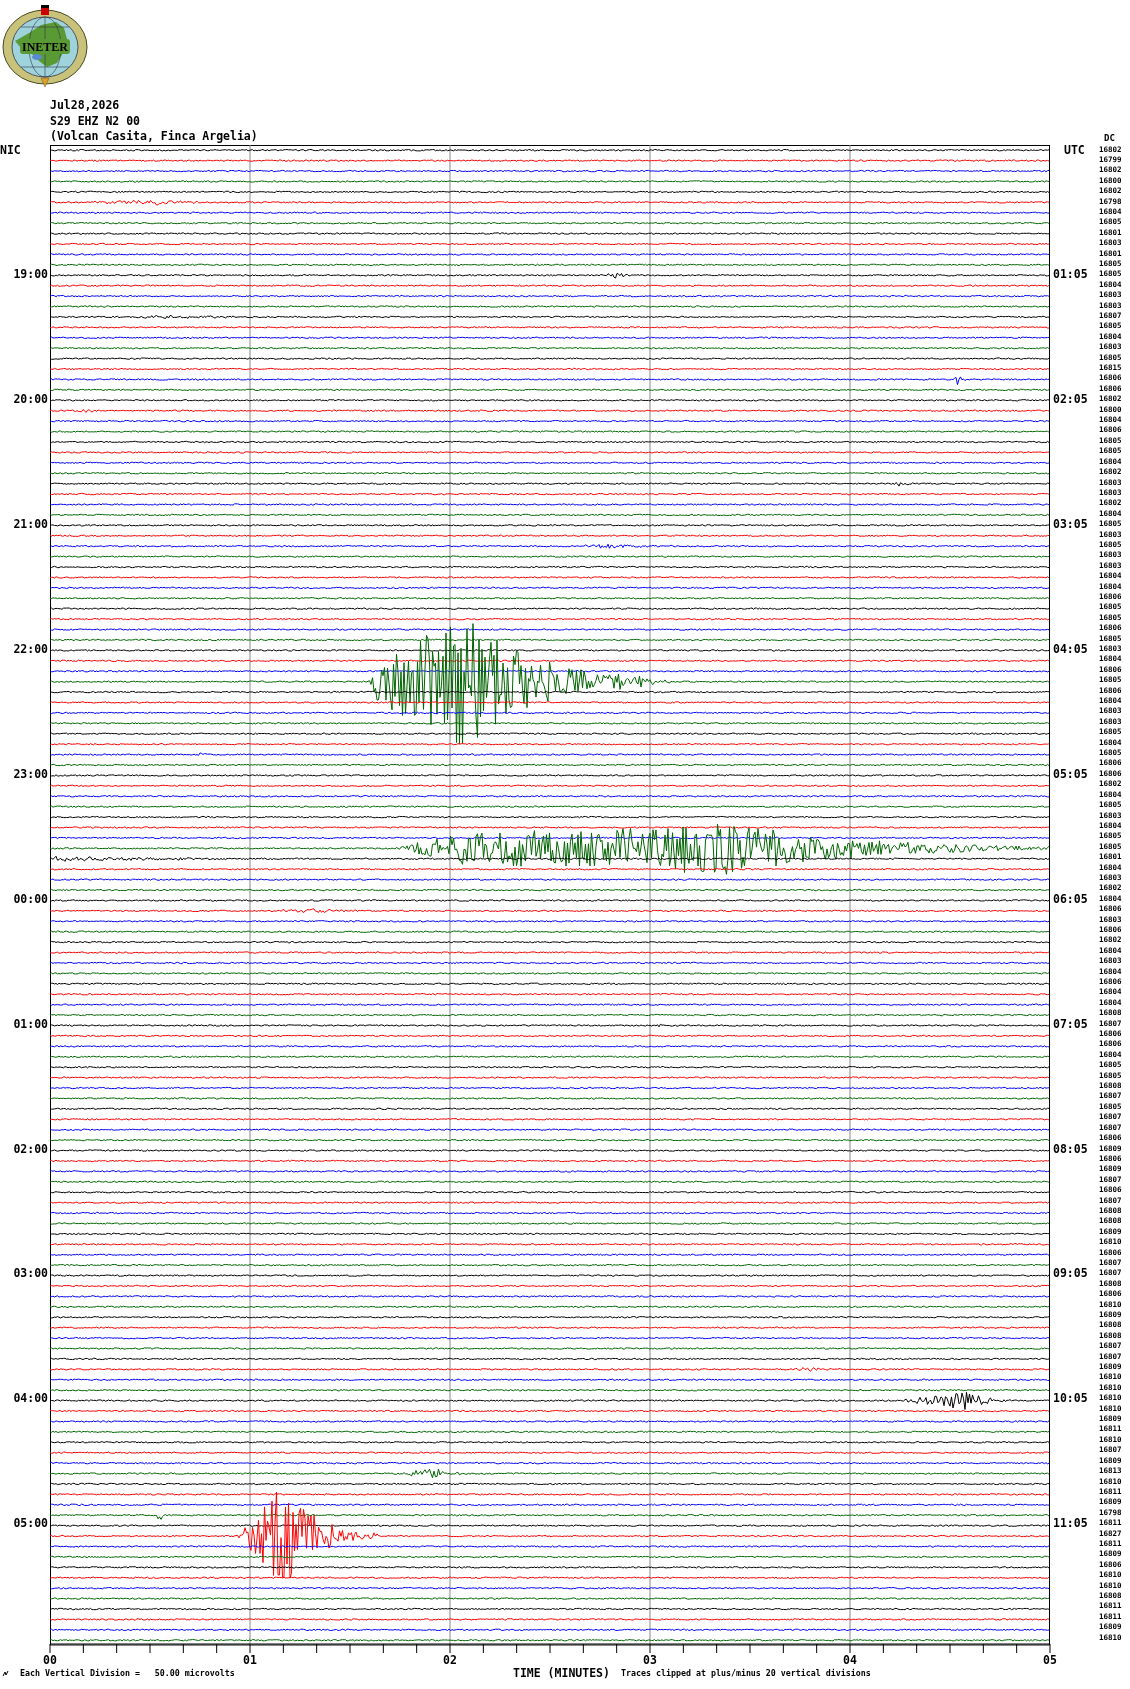 This screenshot has height=1689, width=1130. I want to click on utc-time-label: 01:05, so click(1070, 274).